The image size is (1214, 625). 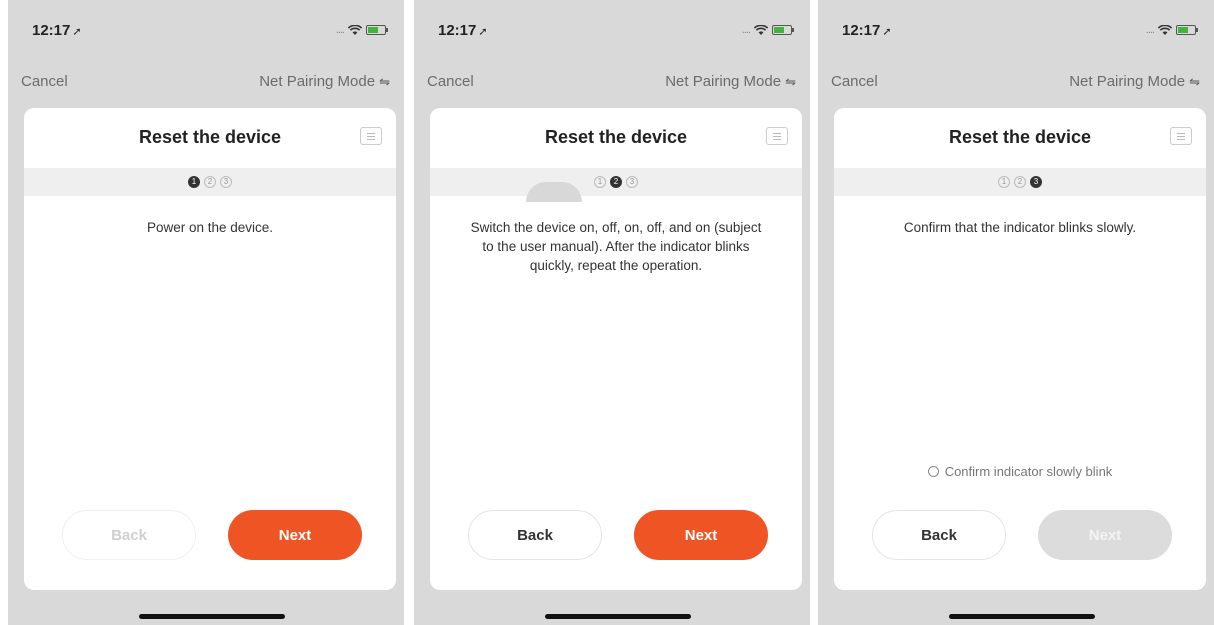 What do you see at coordinates (933, 471) in the screenshot?
I see `radio-unchecked-icon` at bounding box center [933, 471].